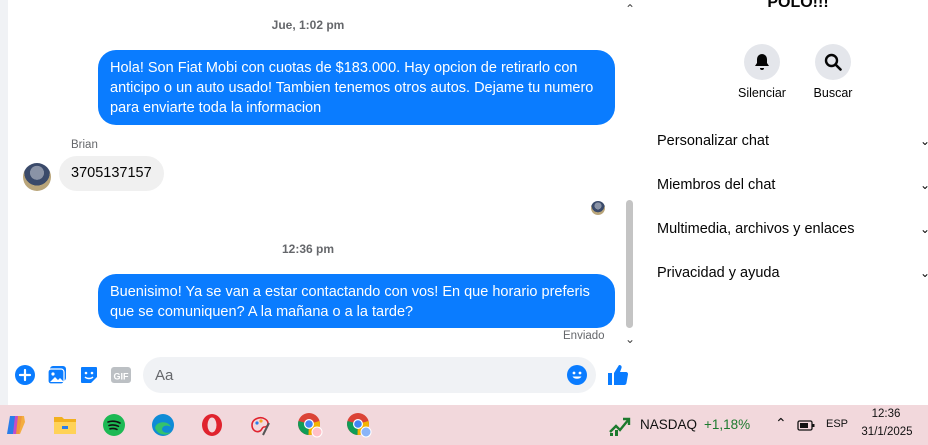 The image size is (928, 445). What do you see at coordinates (792, 141) in the screenshot?
I see `menu-customize-chat: Personalizar chat ⌄` at bounding box center [792, 141].